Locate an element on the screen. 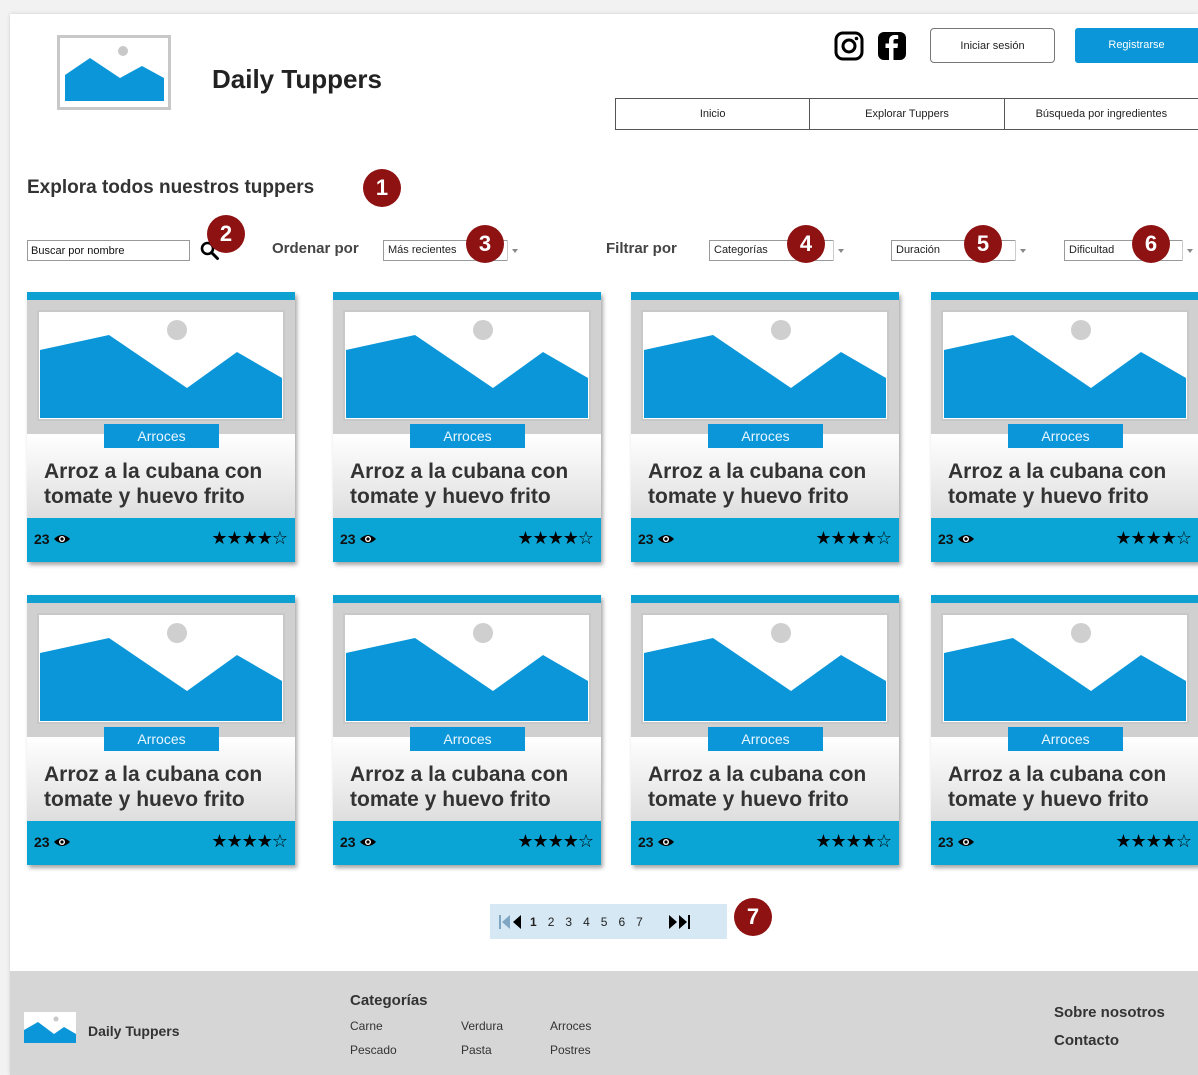 This screenshot has width=1198, height=1075. footer-link-about: Sobre nosotros is located at coordinates (1109, 1012).